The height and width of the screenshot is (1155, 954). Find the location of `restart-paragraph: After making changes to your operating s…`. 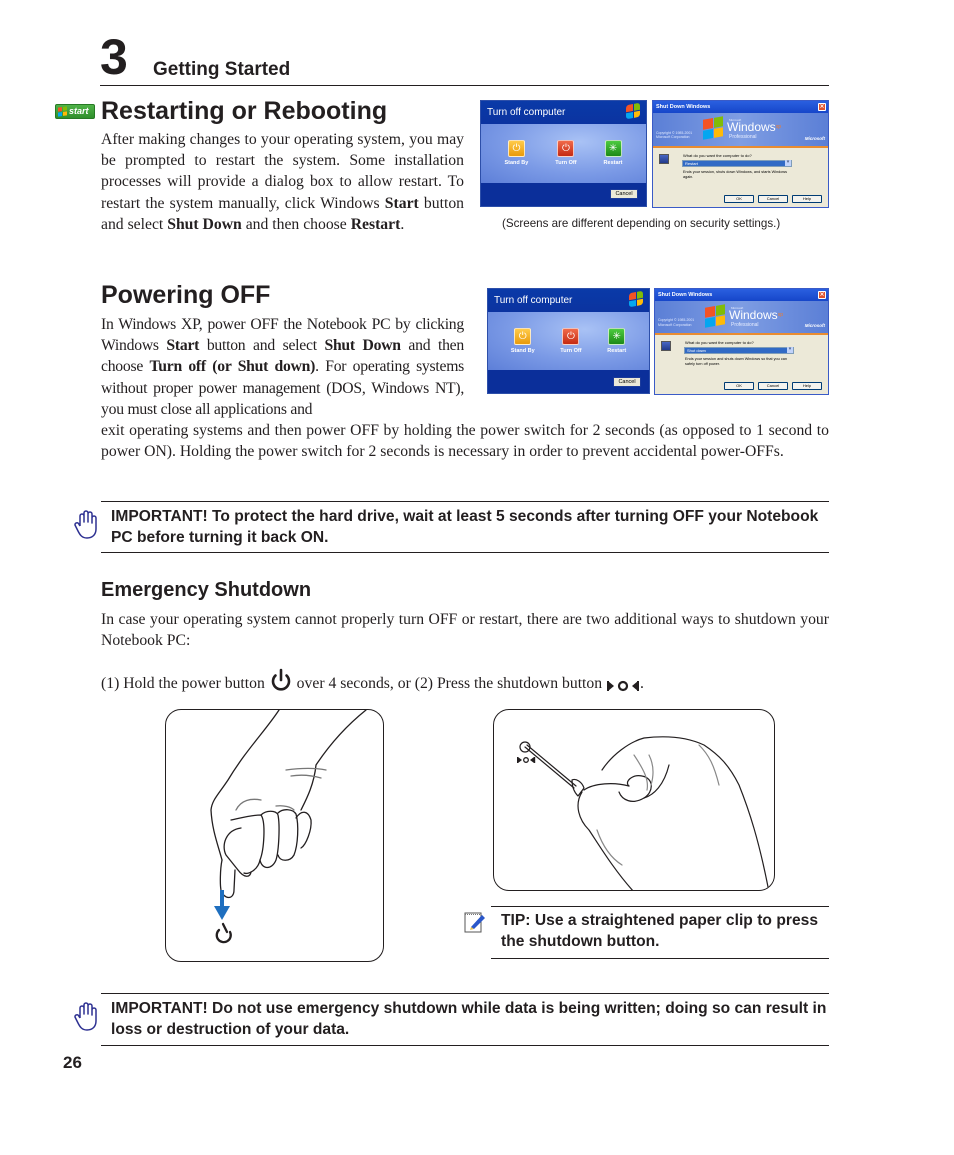

restart-paragraph: After making changes to your operating s… is located at coordinates (282, 182).